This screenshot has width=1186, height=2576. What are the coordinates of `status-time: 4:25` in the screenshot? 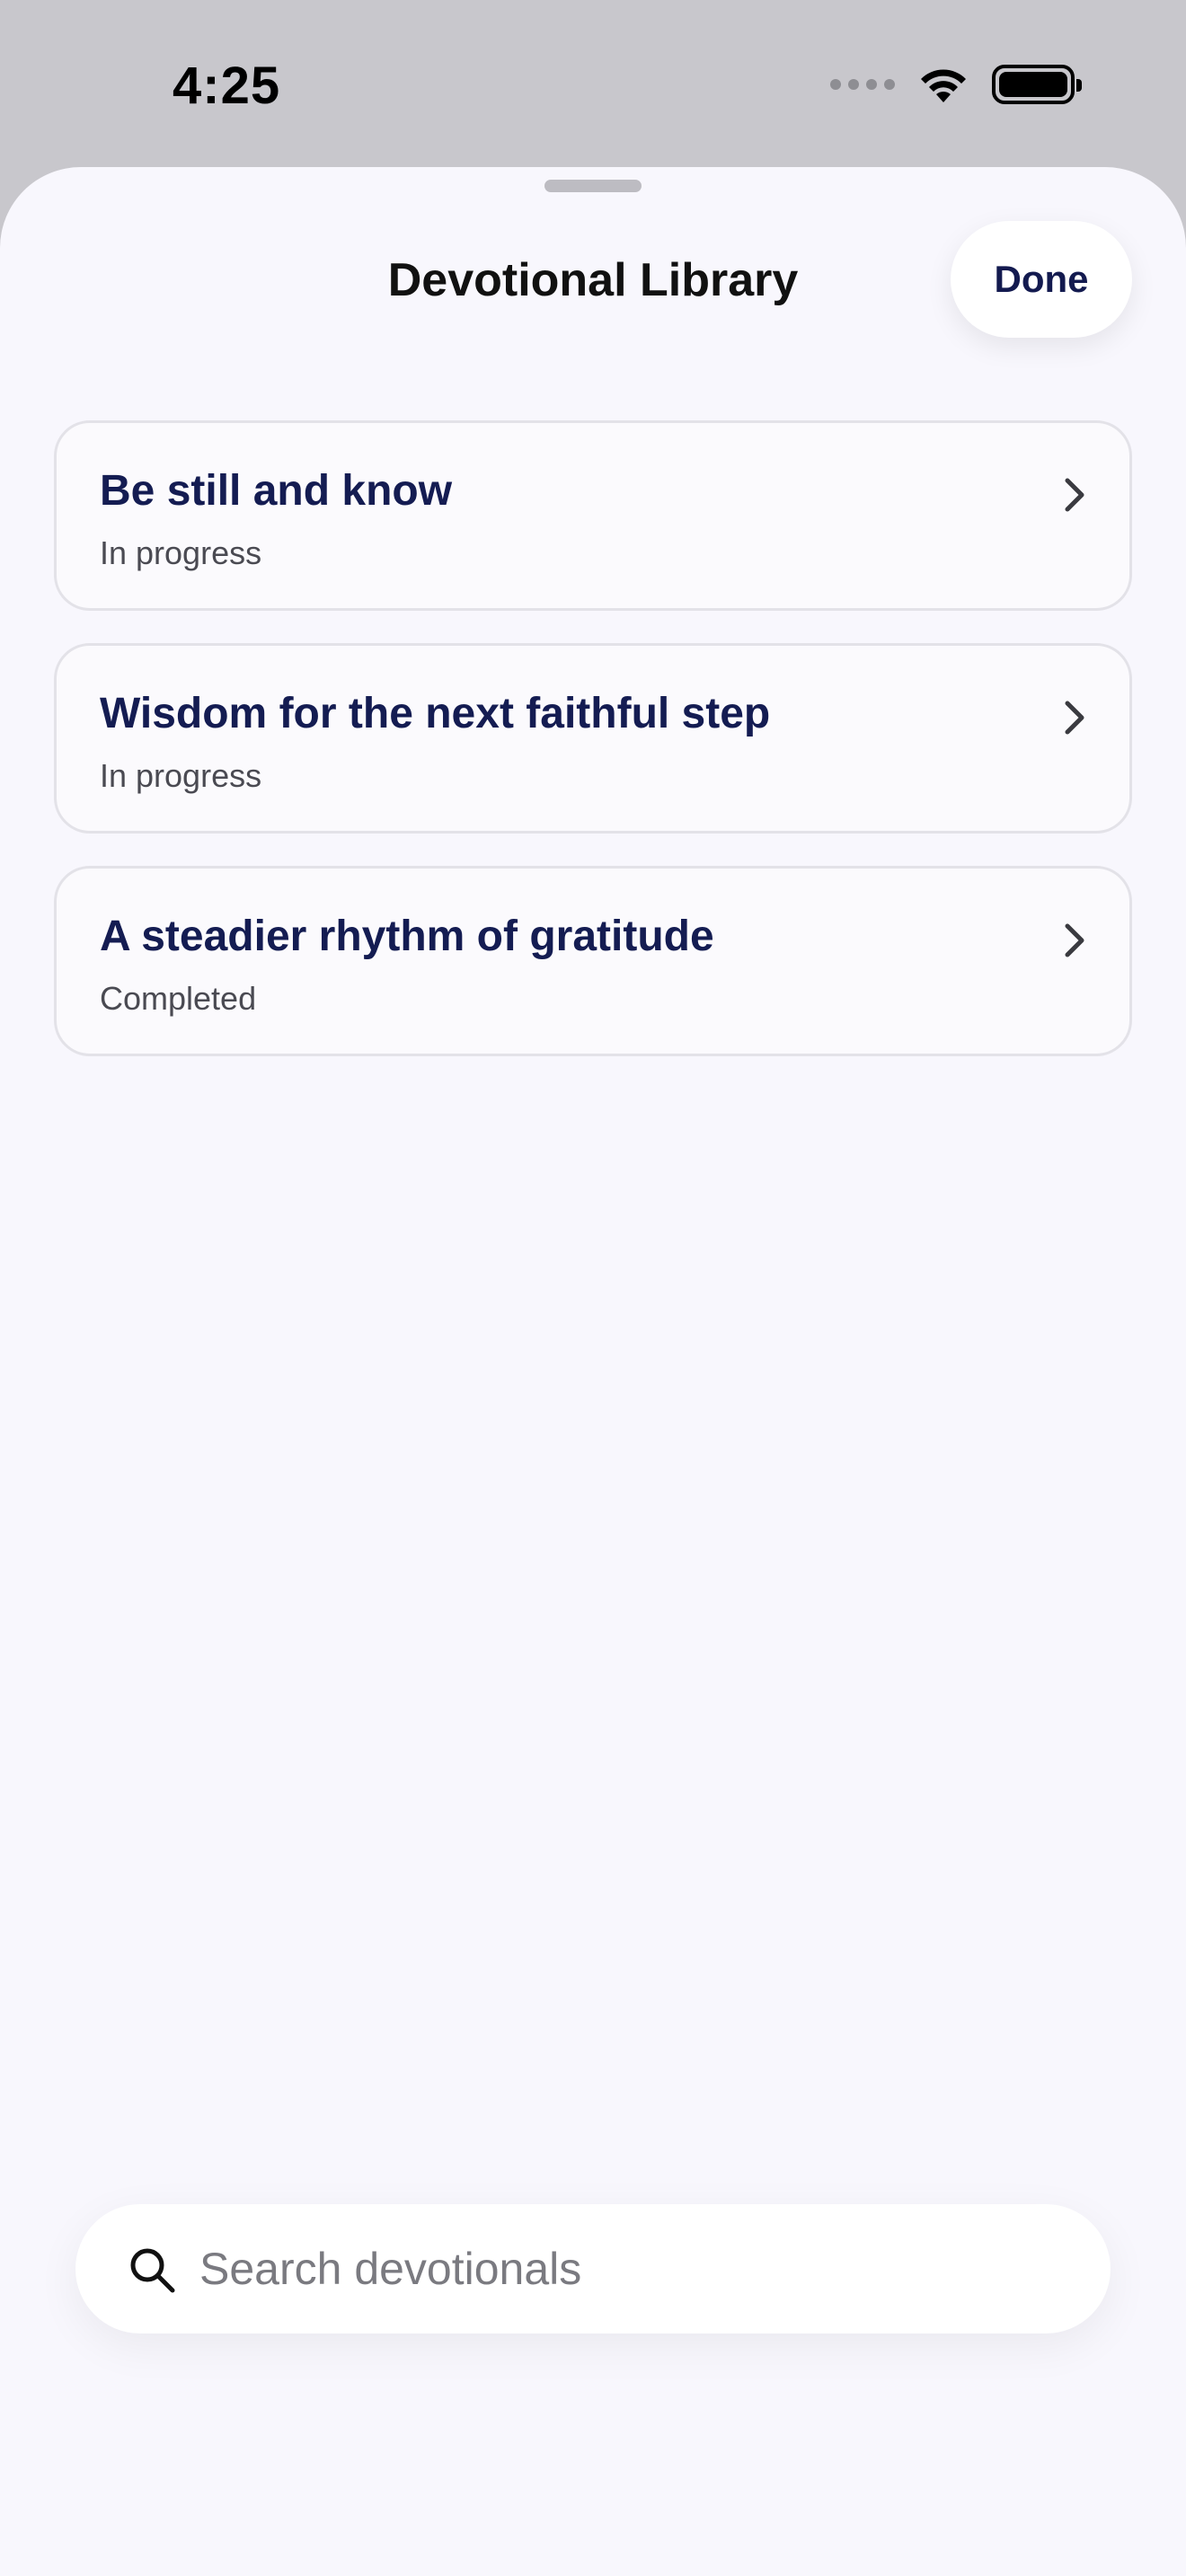 It's located at (227, 86).